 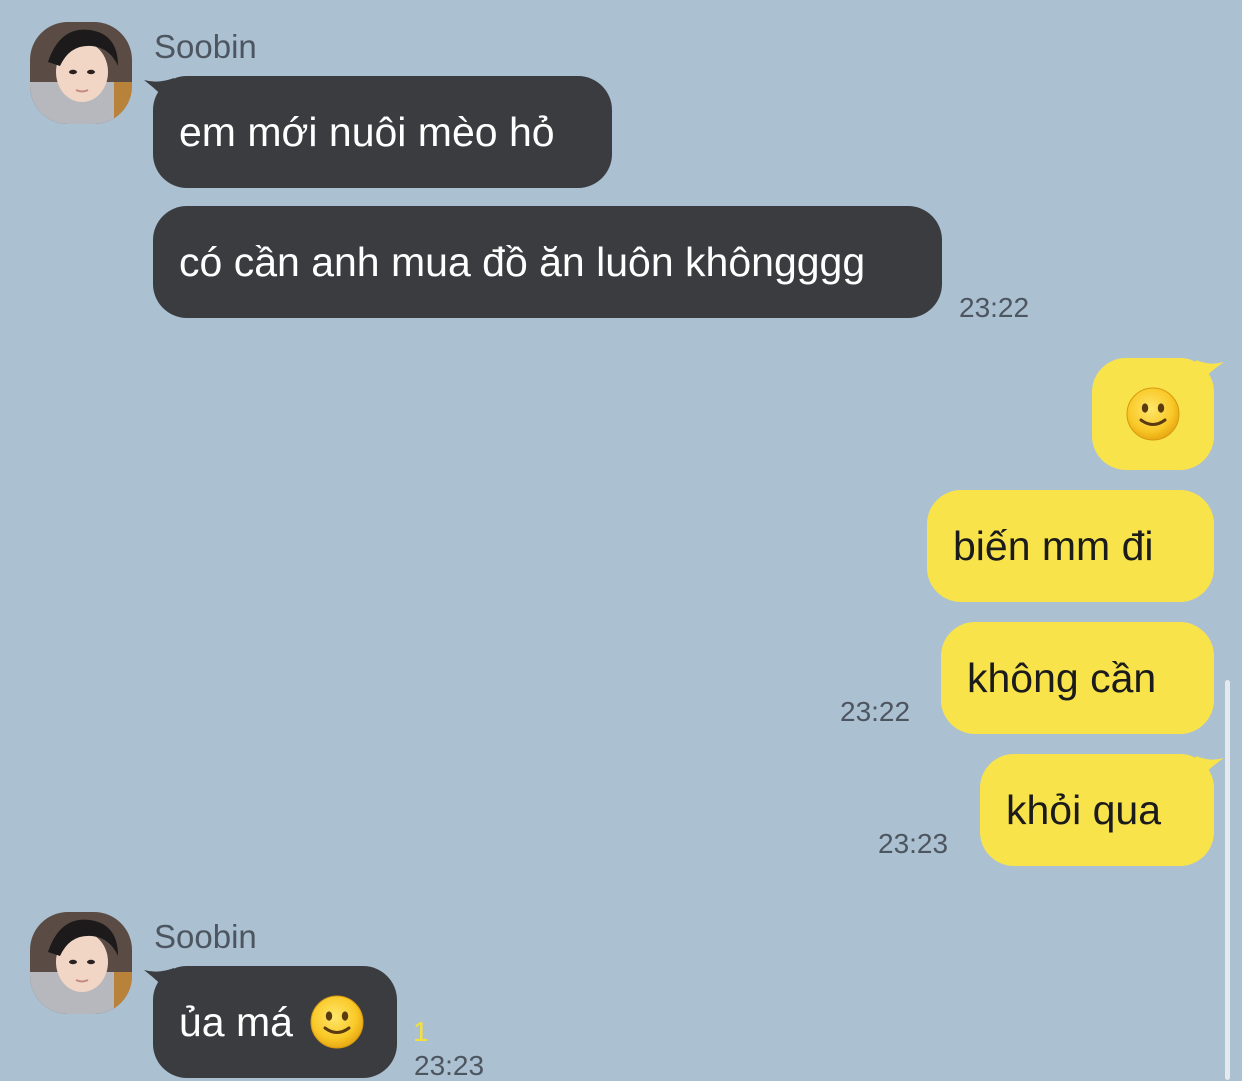 What do you see at coordinates (1227, 880) in the screenshot?
I see `scrollbar-thumb` at bounding box center [1227, 880].